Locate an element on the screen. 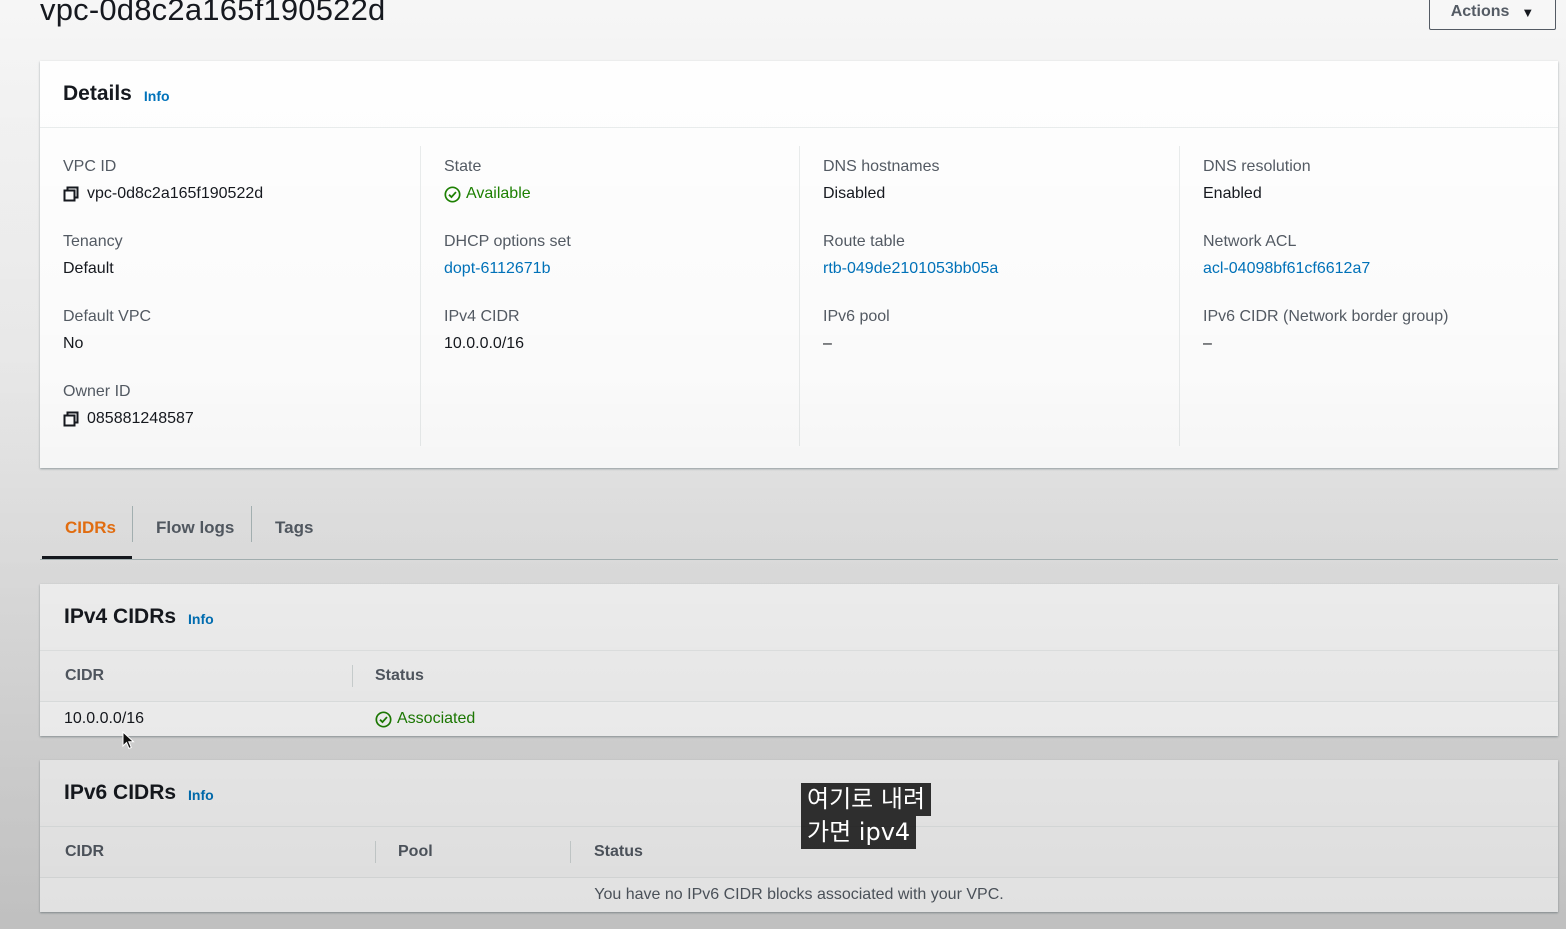  status-cell: Associated is located at coordinates (425, 719).